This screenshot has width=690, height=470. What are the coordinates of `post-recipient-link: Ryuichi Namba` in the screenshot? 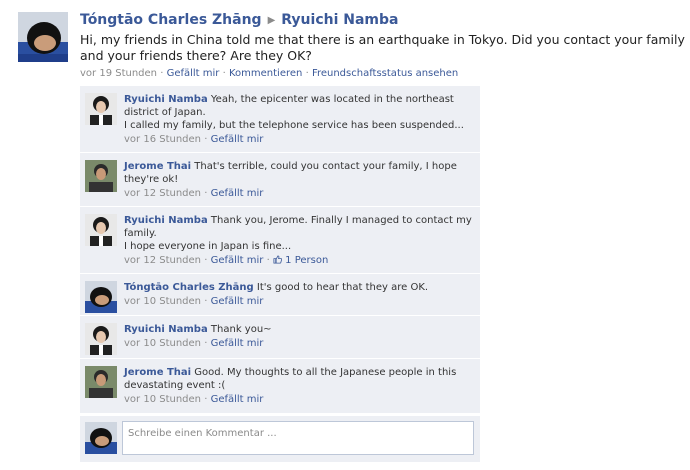 It's located at (339, 20).